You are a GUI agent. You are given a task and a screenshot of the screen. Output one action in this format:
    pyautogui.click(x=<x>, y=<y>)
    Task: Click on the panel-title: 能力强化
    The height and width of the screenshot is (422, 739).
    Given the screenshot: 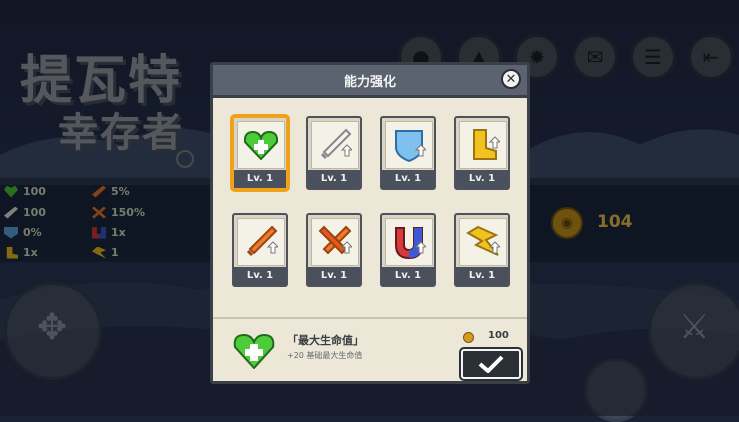 What is the action you would take?
    pyautogui.click(x=369, y=82)
    